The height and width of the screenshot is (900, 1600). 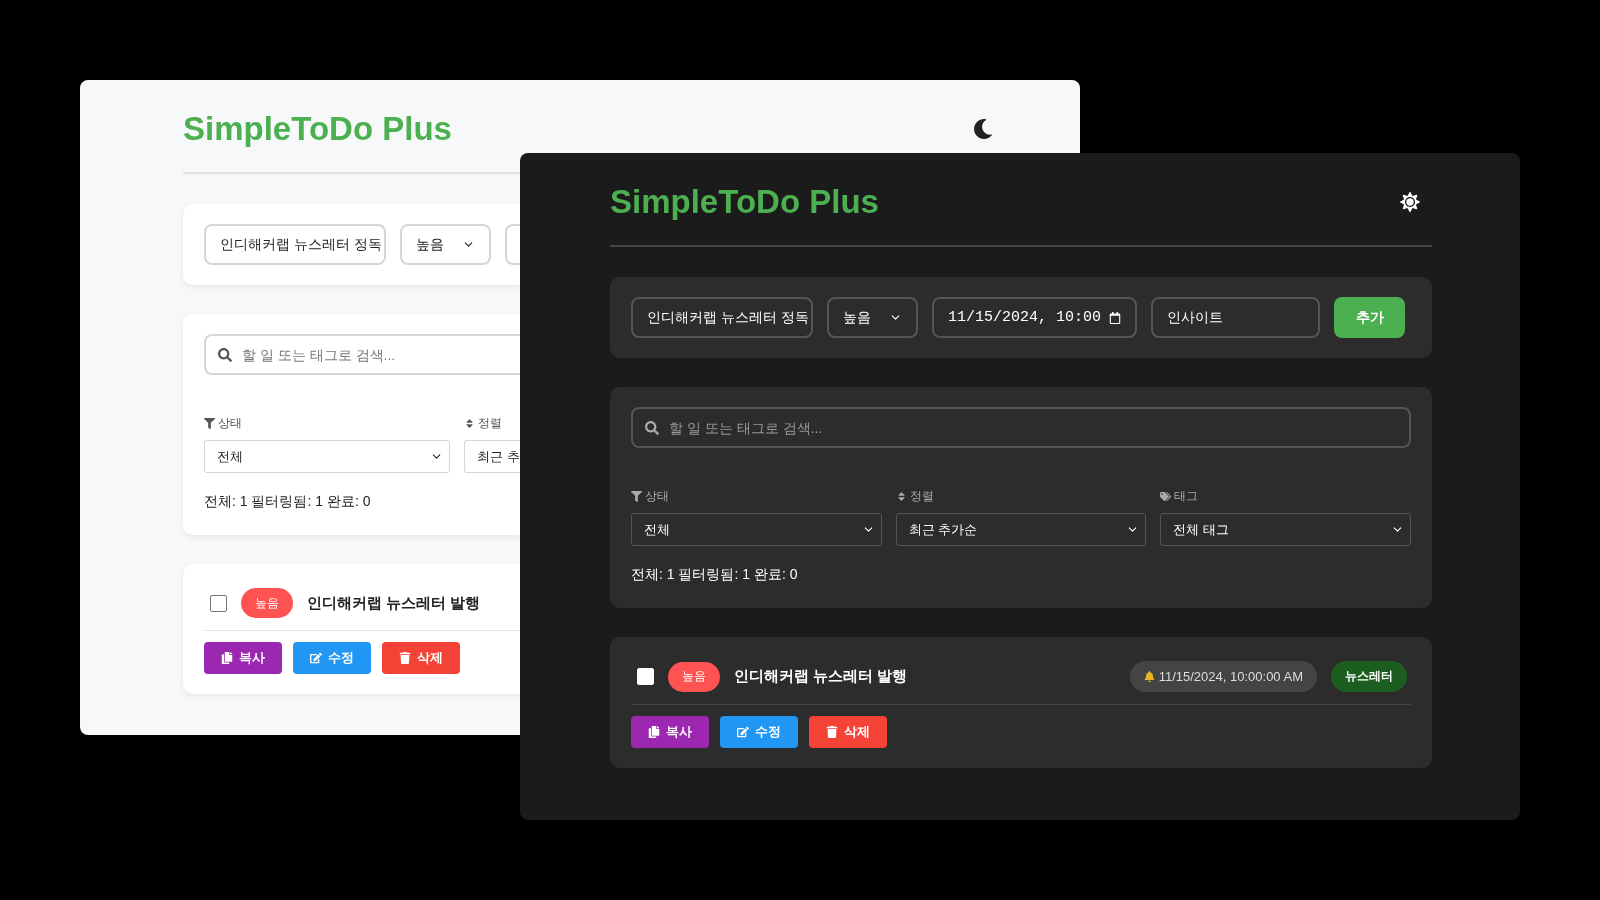 I want to click on bell-icon, so click(x=1149, y=676).